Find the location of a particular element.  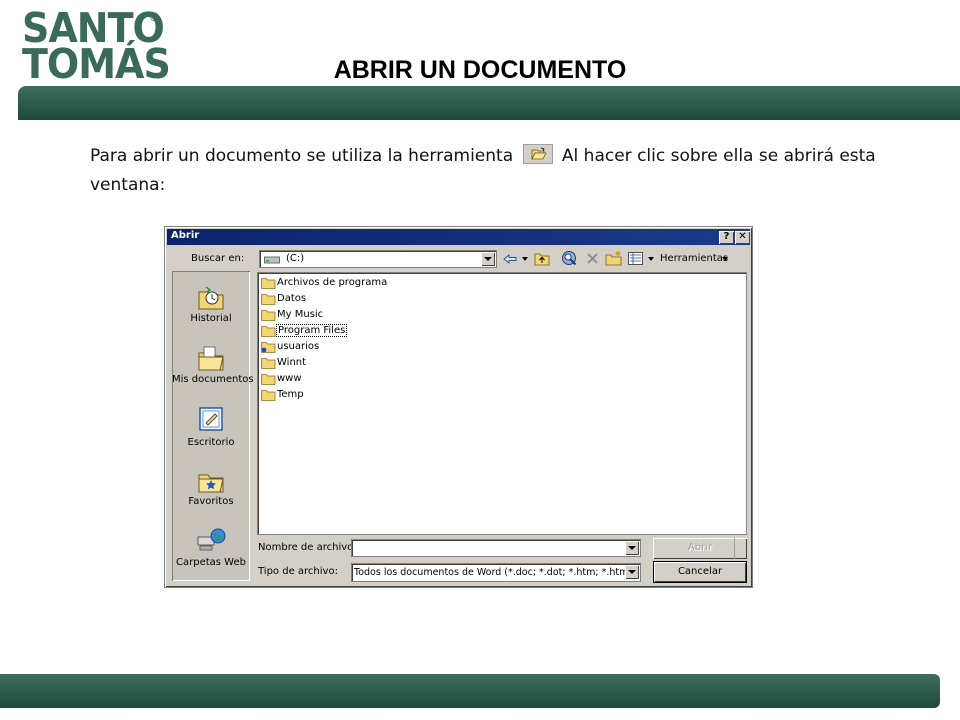

open-options-arrow is located at coordinates (740, 548).